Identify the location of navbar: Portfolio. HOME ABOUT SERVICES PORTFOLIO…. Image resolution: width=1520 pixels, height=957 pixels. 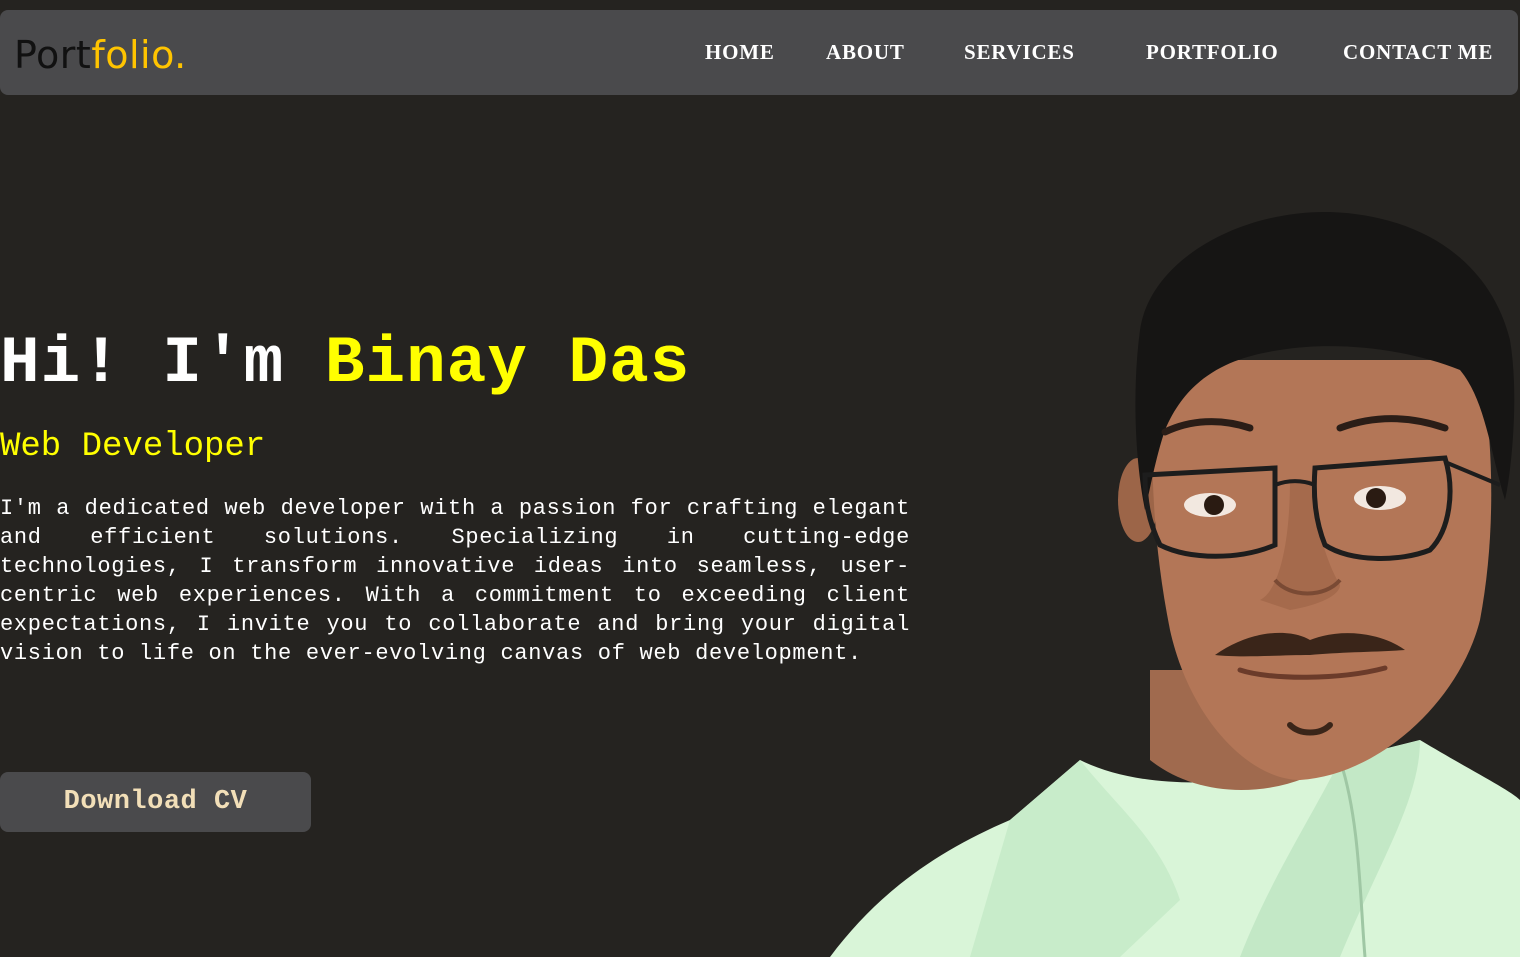
(759, 52).